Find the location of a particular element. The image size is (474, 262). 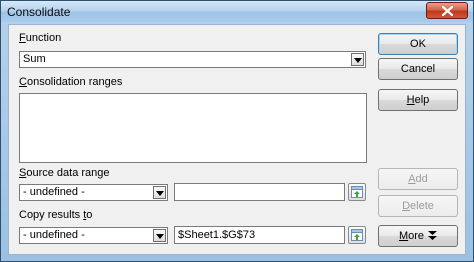

source-range-dropdown-button is located at coordinates (159, 192).